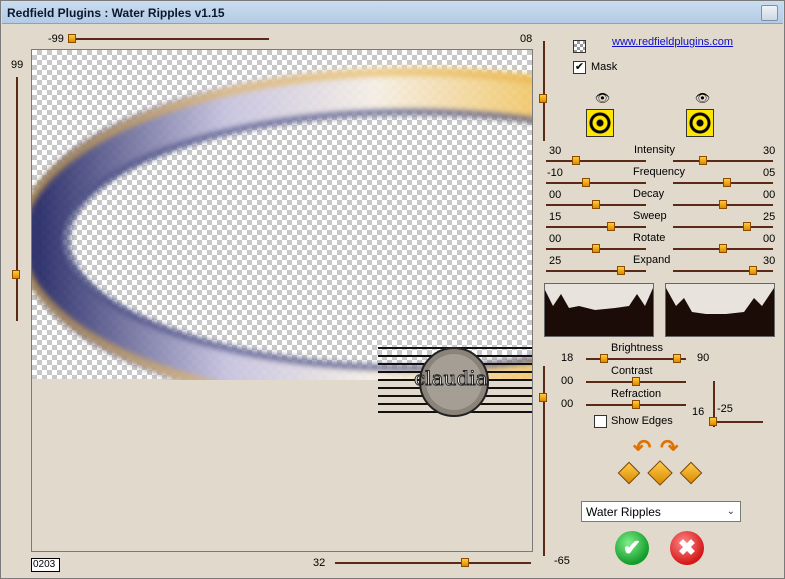 This screenshot has width=785, height=579. I want to click on rotate-left-value: 00, so click(555, 239).